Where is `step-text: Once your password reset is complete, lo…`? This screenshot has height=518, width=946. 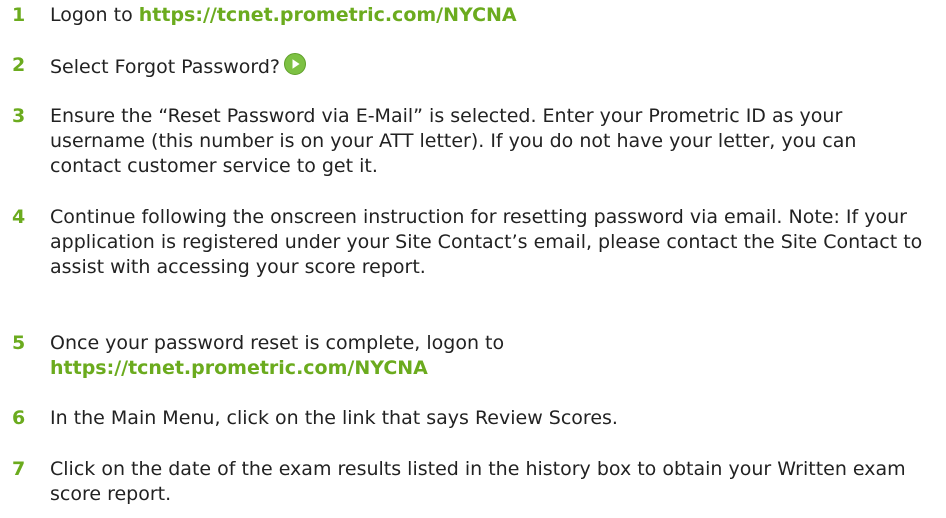 step-text: Once your password reset is complete, lo… is located at coordinates (490, 356).